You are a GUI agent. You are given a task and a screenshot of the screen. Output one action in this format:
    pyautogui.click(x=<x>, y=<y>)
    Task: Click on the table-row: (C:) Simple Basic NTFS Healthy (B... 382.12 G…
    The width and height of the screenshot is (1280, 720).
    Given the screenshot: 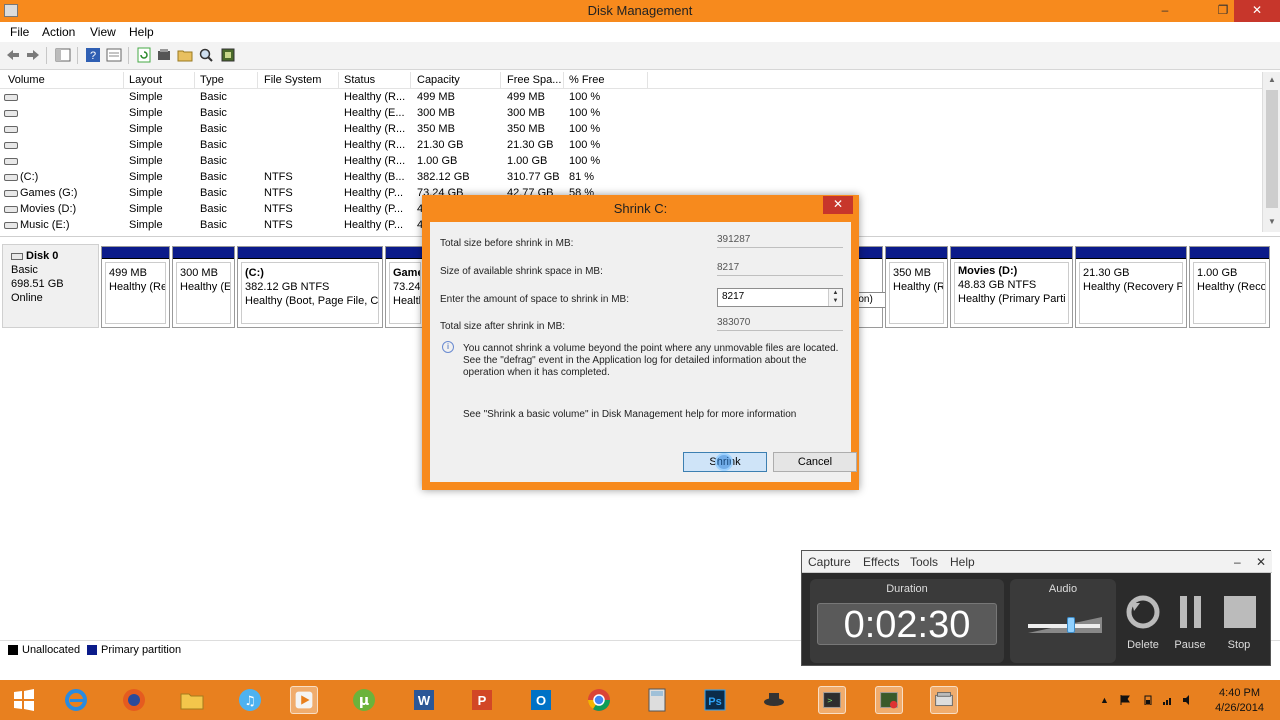 What is the action you would take?
    pyautogui.click(x=631, y=178)
    